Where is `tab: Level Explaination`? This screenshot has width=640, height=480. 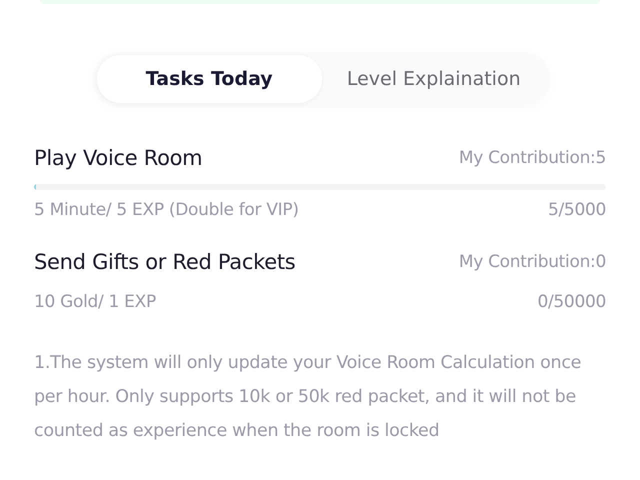 tab: Level Explaination is located at coordinates (434, 79).